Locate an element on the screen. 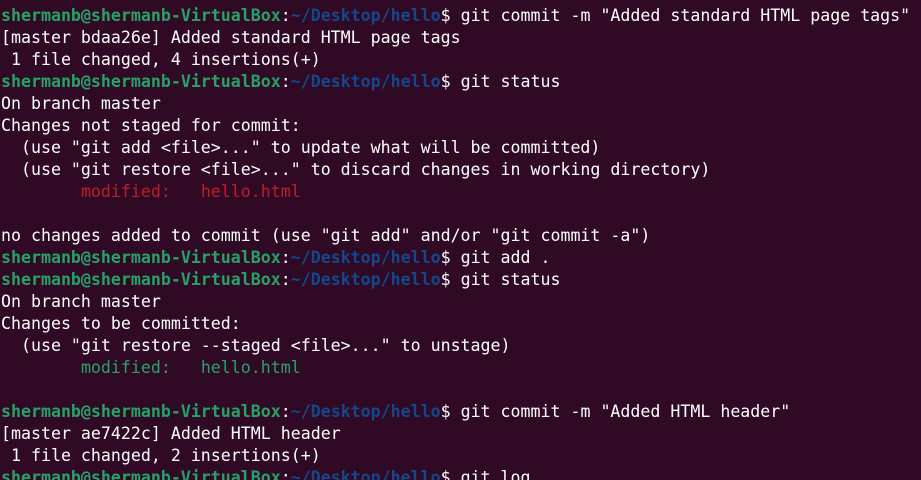 The width and height of the screenshot is (921, 480). output-text: 1 file changed, 4 insertions(+) is located at coordinates (161, 59).